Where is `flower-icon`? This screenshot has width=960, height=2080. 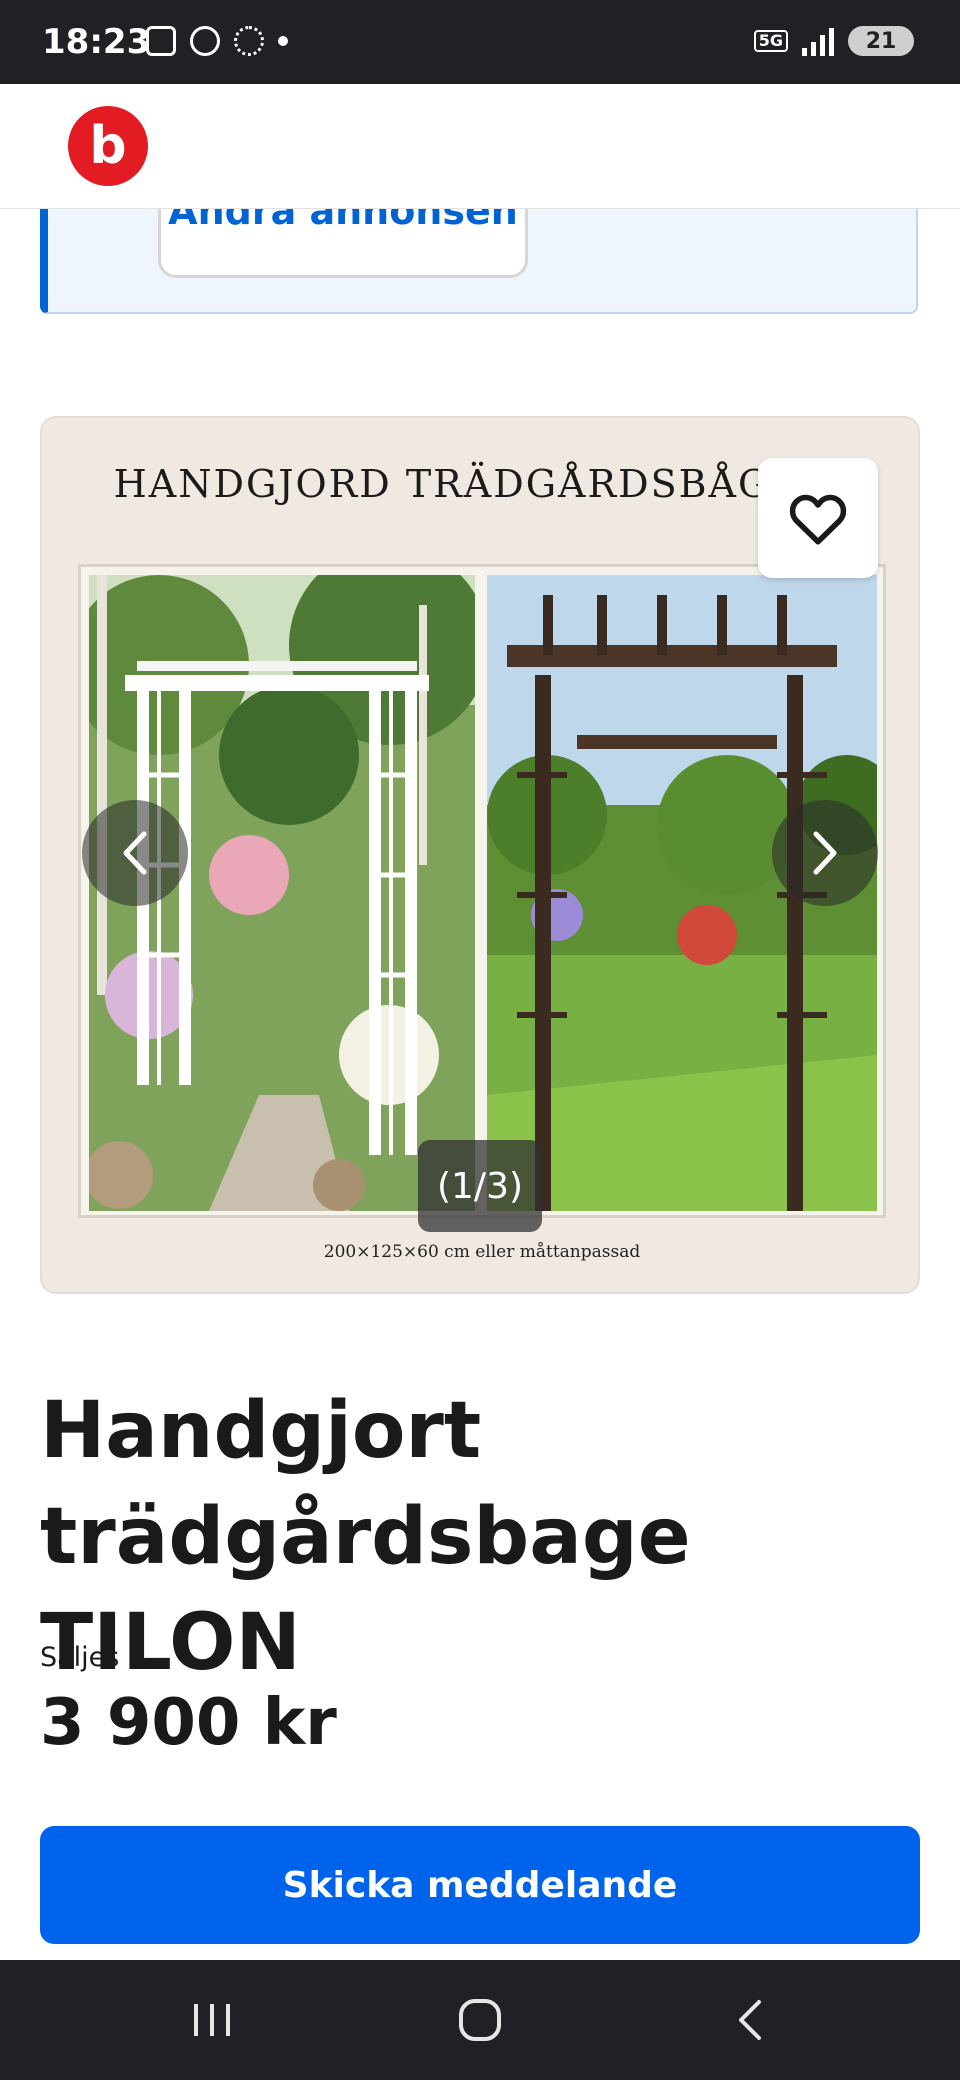 flower-icon is located at coordinates (249, 41).